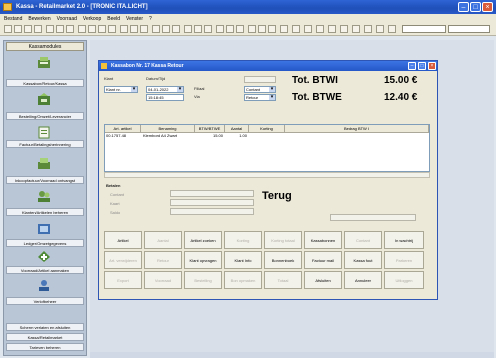  What do you see at coordinates (412, 66) in the screenshot?
I see `dialog-minimize-button: –` at bounding box center [412, 66].